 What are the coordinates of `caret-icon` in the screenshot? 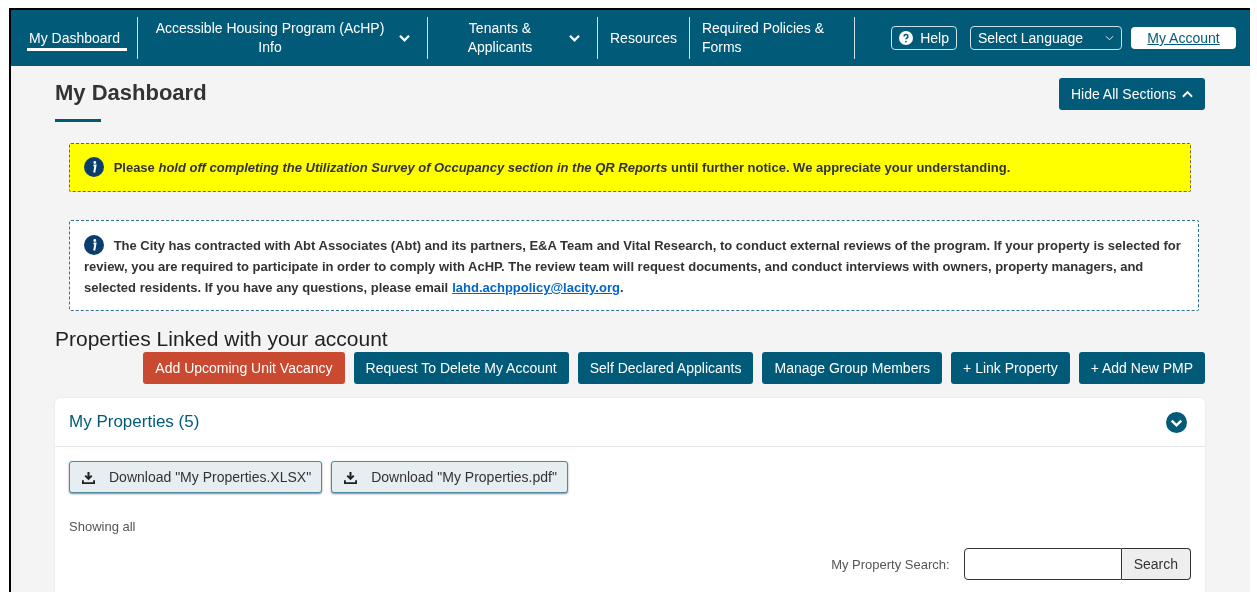 It's located at (1109, 38).